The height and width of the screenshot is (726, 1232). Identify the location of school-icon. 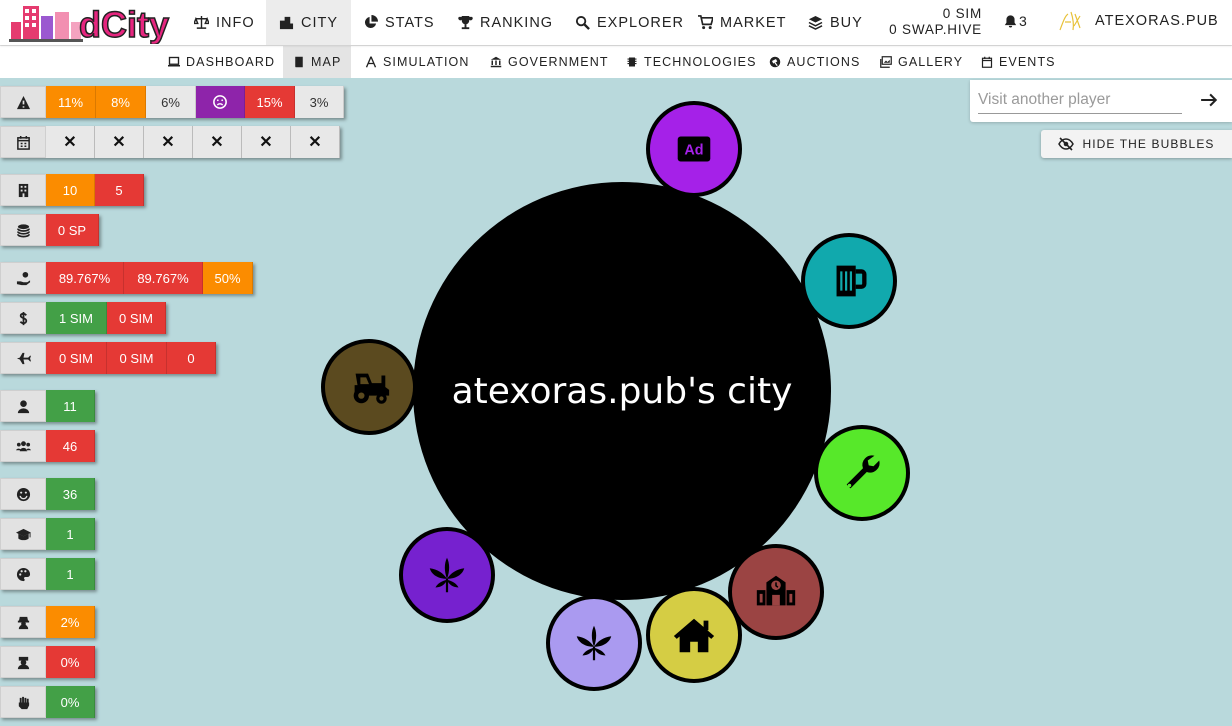
(776, 590).